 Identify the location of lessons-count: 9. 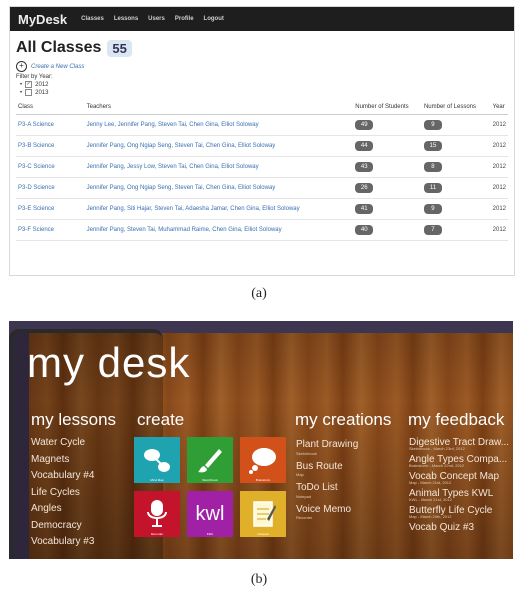
(432, 209).